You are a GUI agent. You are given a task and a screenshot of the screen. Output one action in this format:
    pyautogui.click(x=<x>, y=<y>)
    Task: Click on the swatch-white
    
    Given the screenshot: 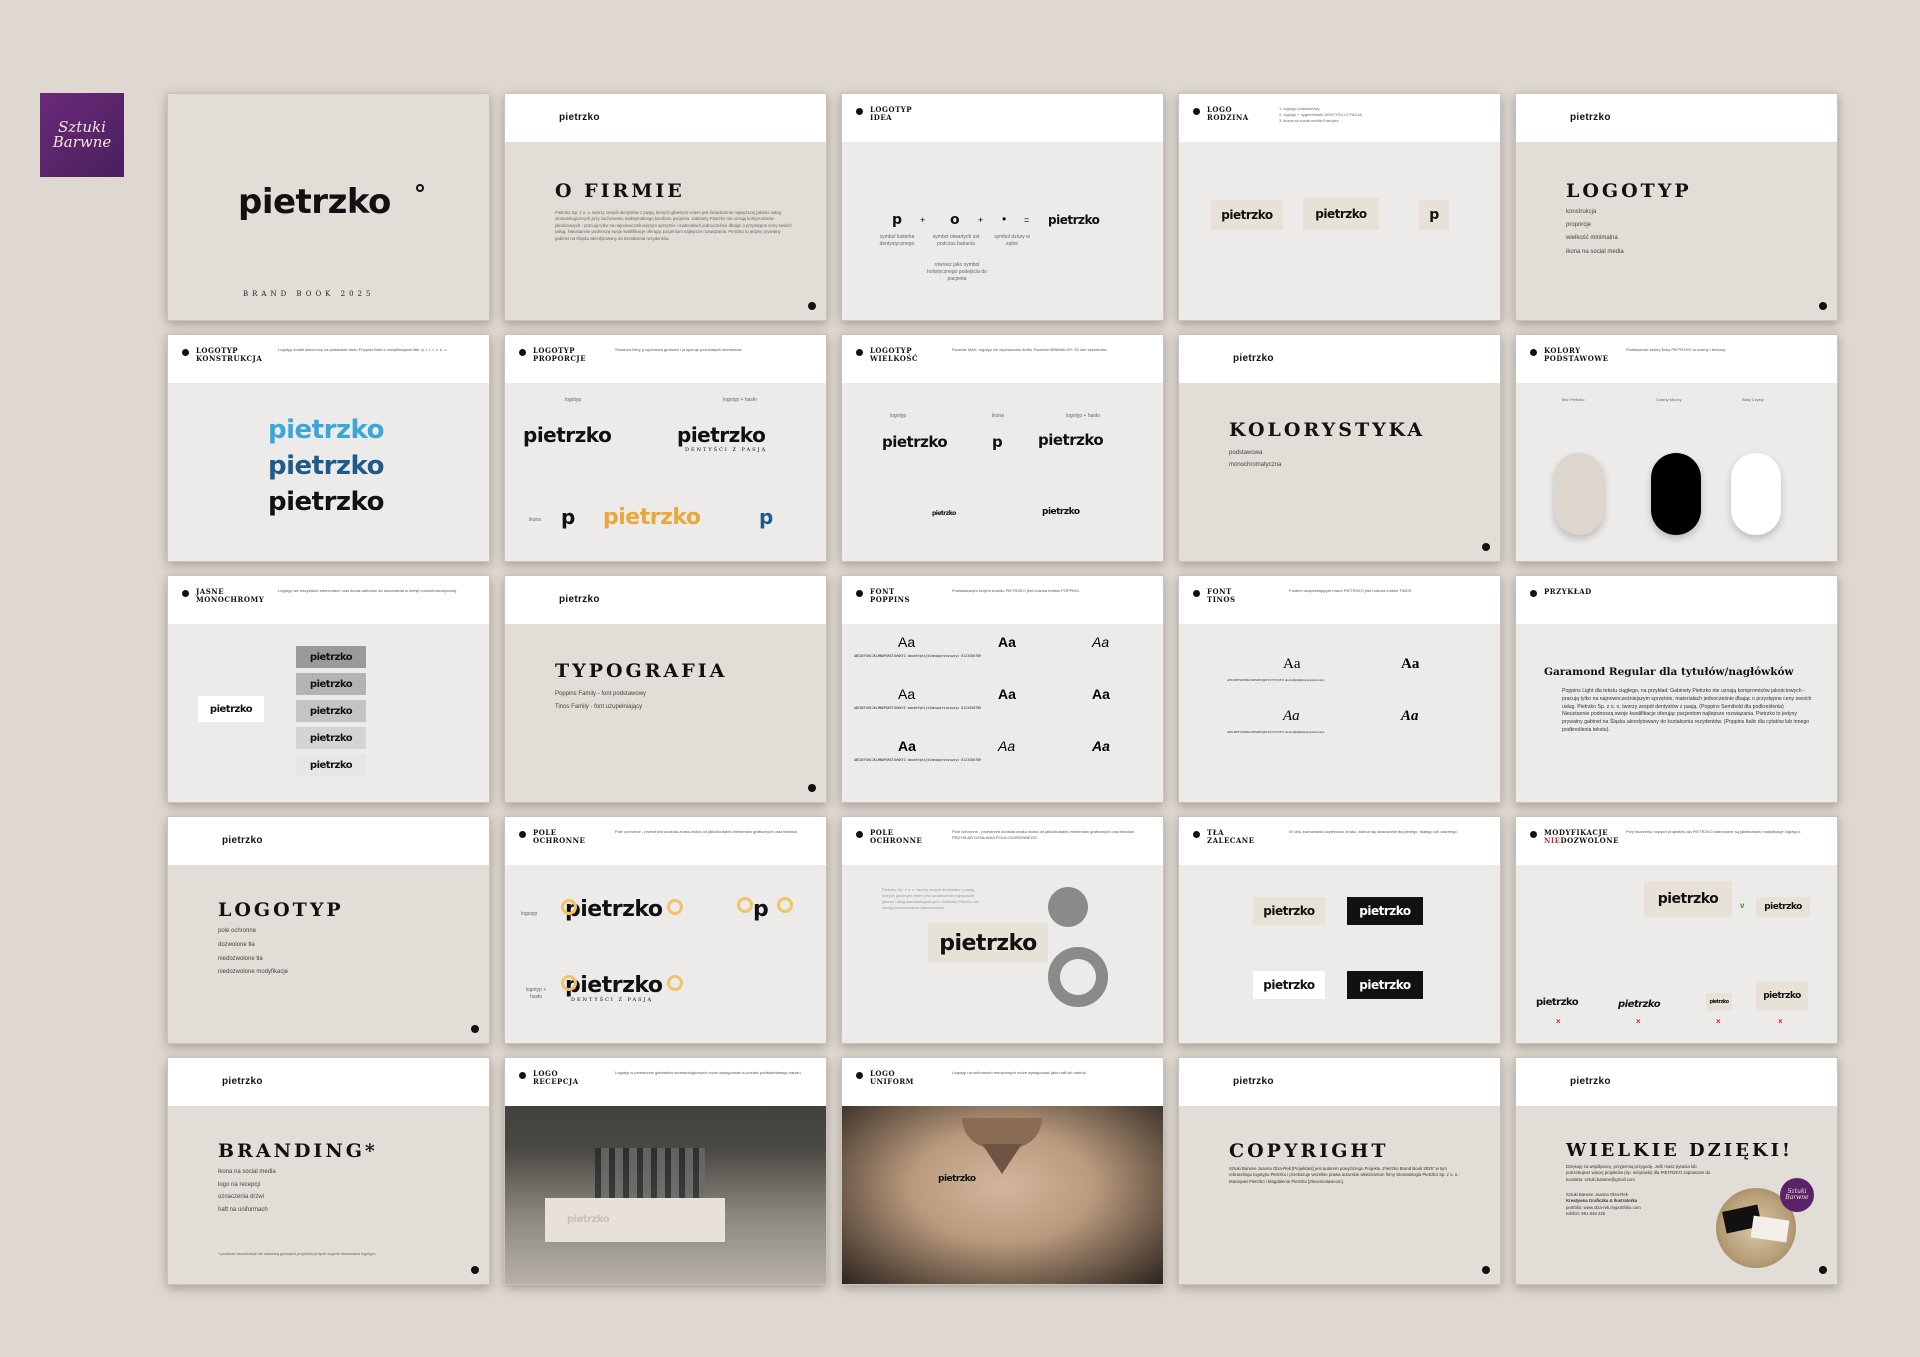 What is the action you would take?
    pyautogui.click(x=1756, y=494)
    